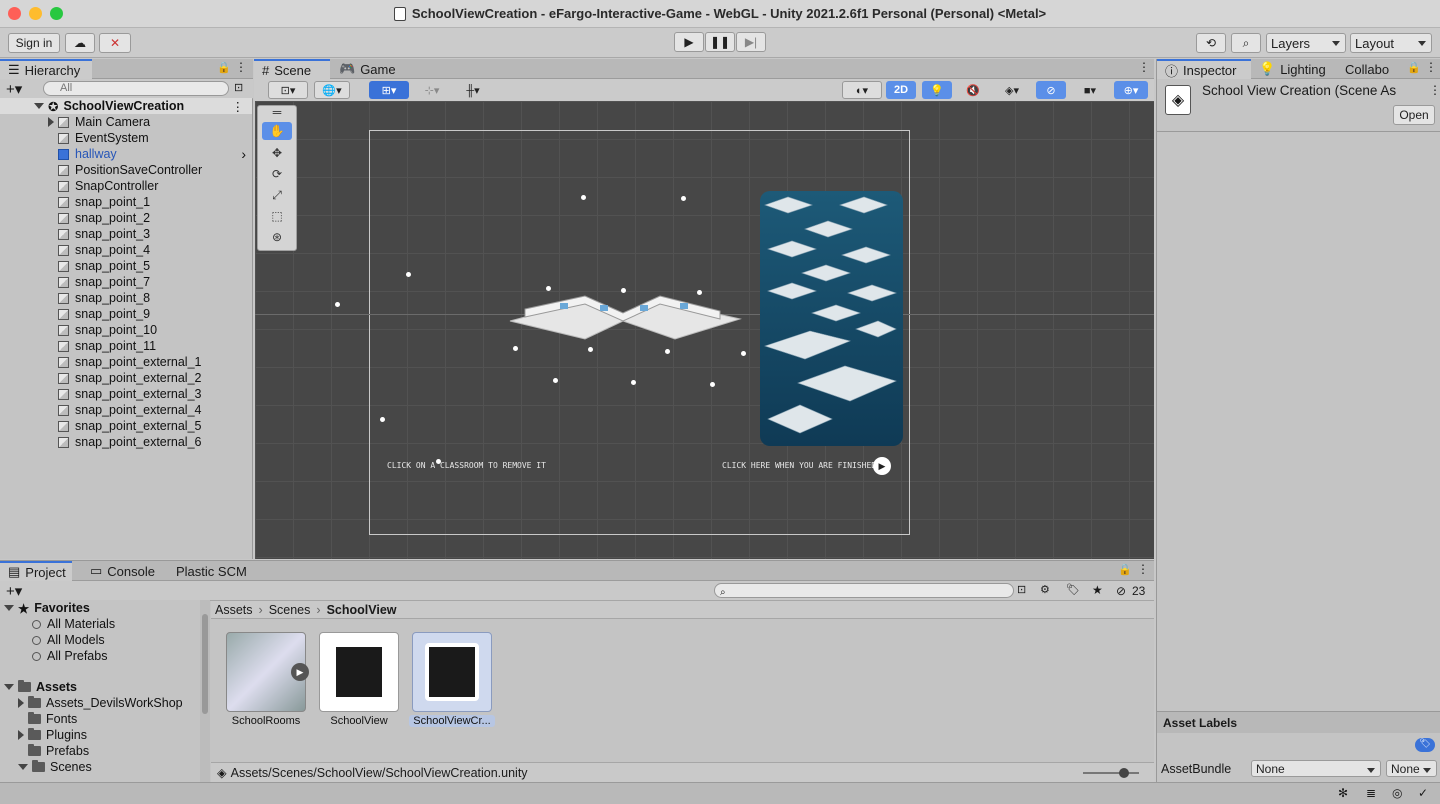 This screenshot has width=1440, height=804. What do you see at coordinates (126, 186) in the screenshot?
I see `hierarchy-item: SnapController` at bounding box center [126, 186].